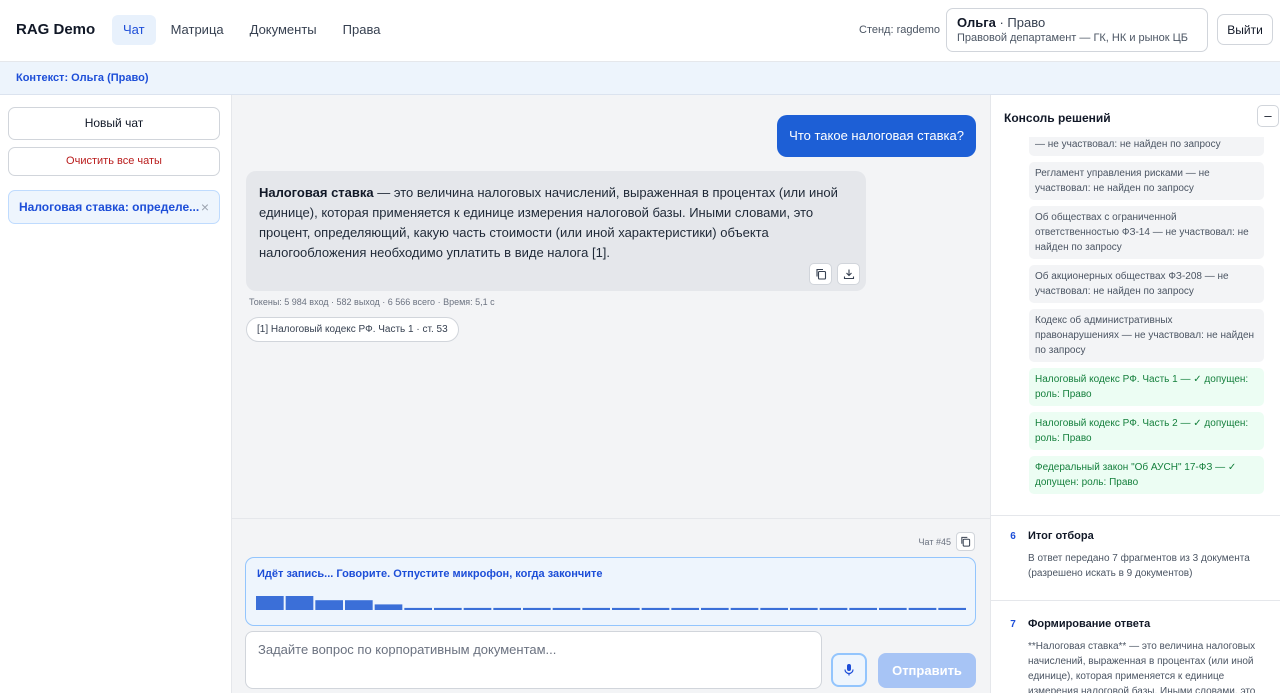  I want to click on chat-id-label: Чат #45, so click(934, 542).